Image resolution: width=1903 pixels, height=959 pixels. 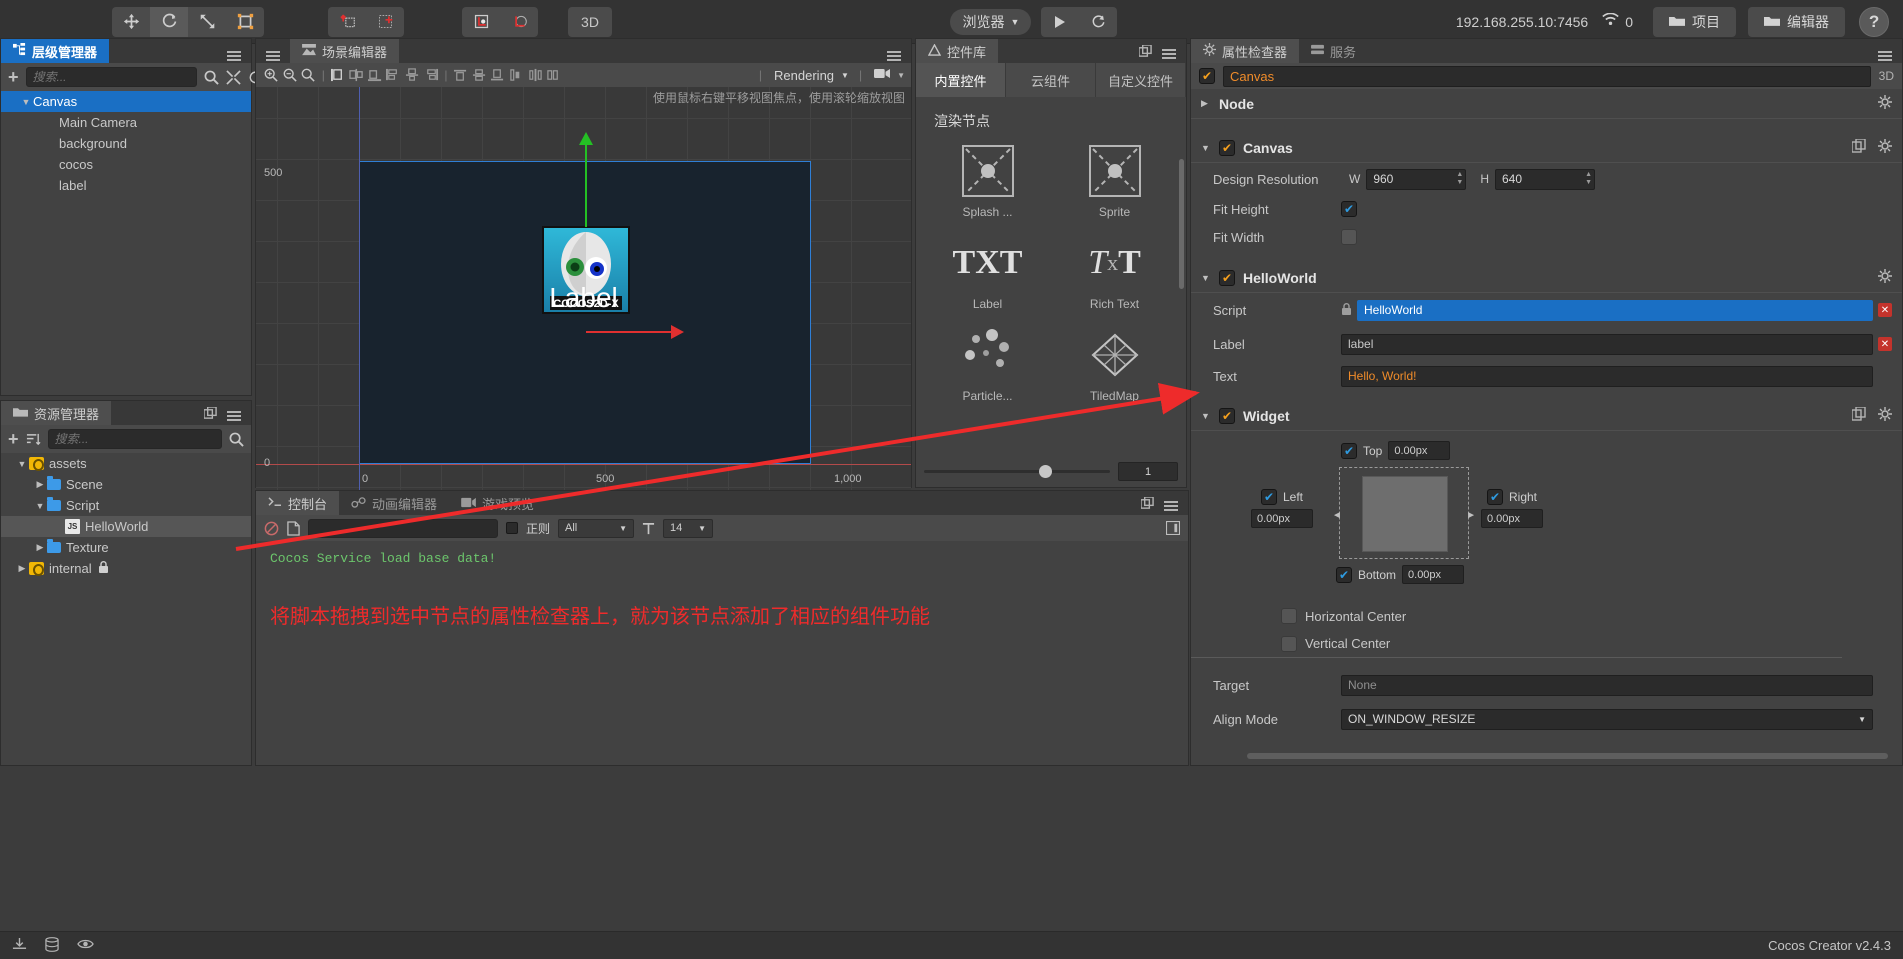 What do you see at coordinates (1885, 147) in the screenshot?
I see `gear-icon` at bounding box center [1885, 147].